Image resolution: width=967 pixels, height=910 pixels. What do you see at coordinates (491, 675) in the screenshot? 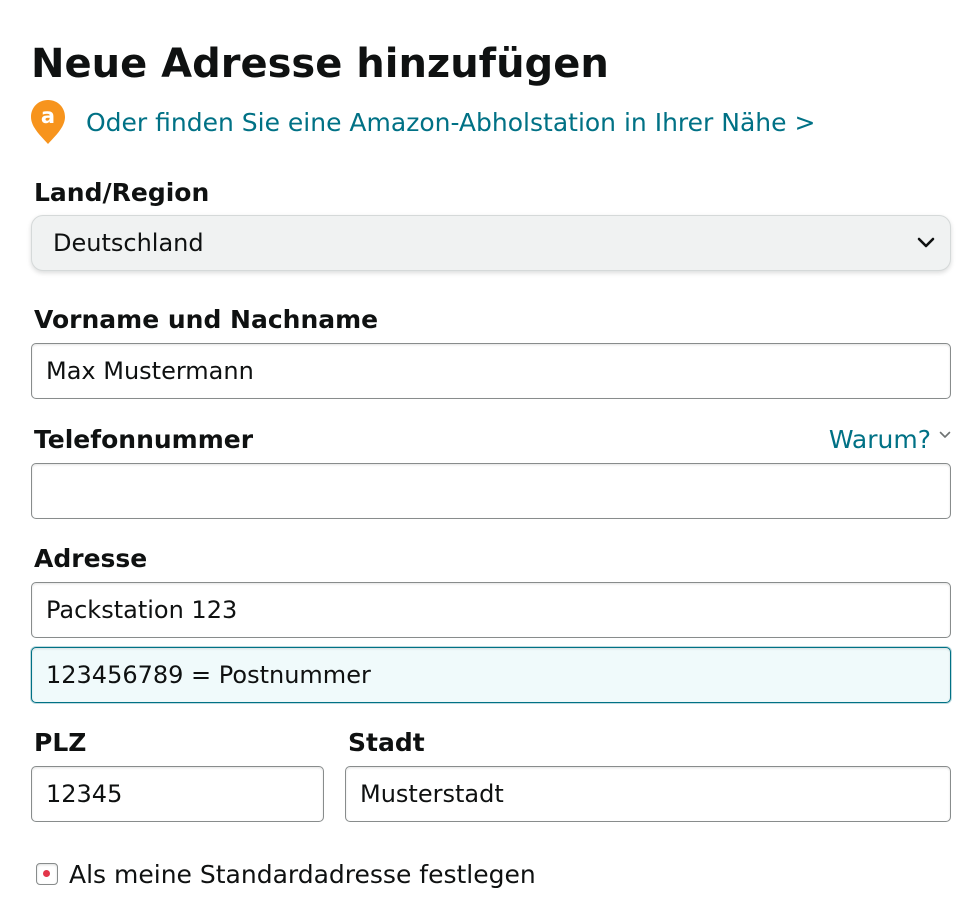
I see `address-line2-input` at bounding box center [491, 675].